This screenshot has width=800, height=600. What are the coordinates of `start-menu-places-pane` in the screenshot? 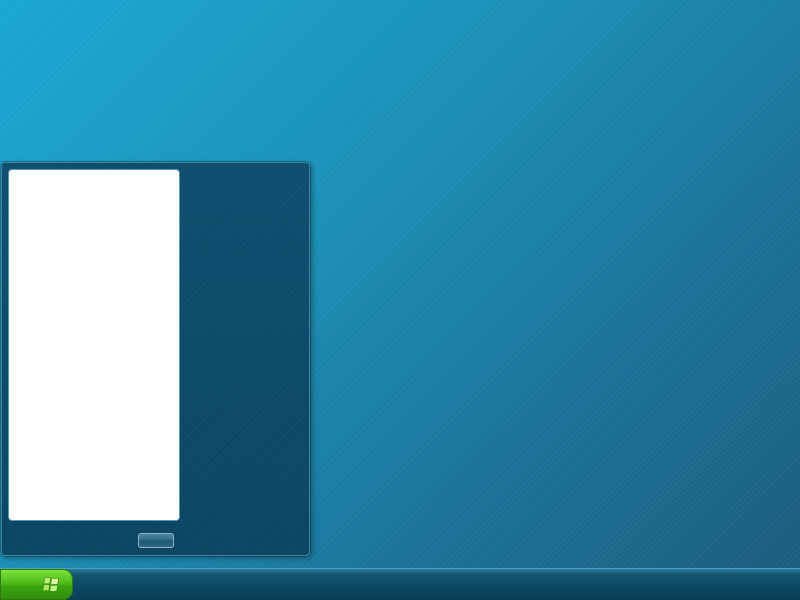 It's located at (245, 345).